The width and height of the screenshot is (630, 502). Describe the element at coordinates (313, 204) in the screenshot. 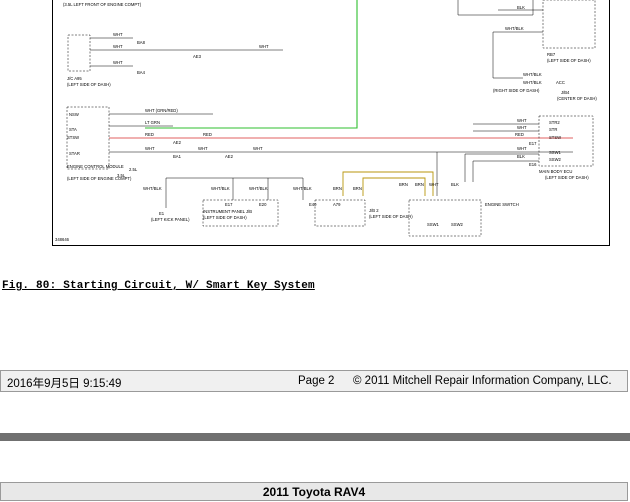

I see `pin-e40: E40` at that location.